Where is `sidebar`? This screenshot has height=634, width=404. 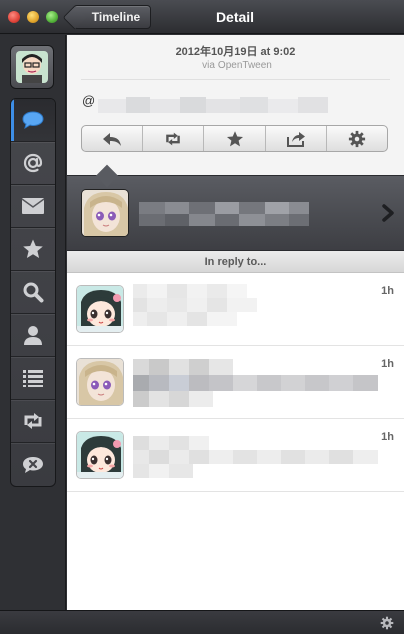 sidebar is located at coordinates (33, 322).